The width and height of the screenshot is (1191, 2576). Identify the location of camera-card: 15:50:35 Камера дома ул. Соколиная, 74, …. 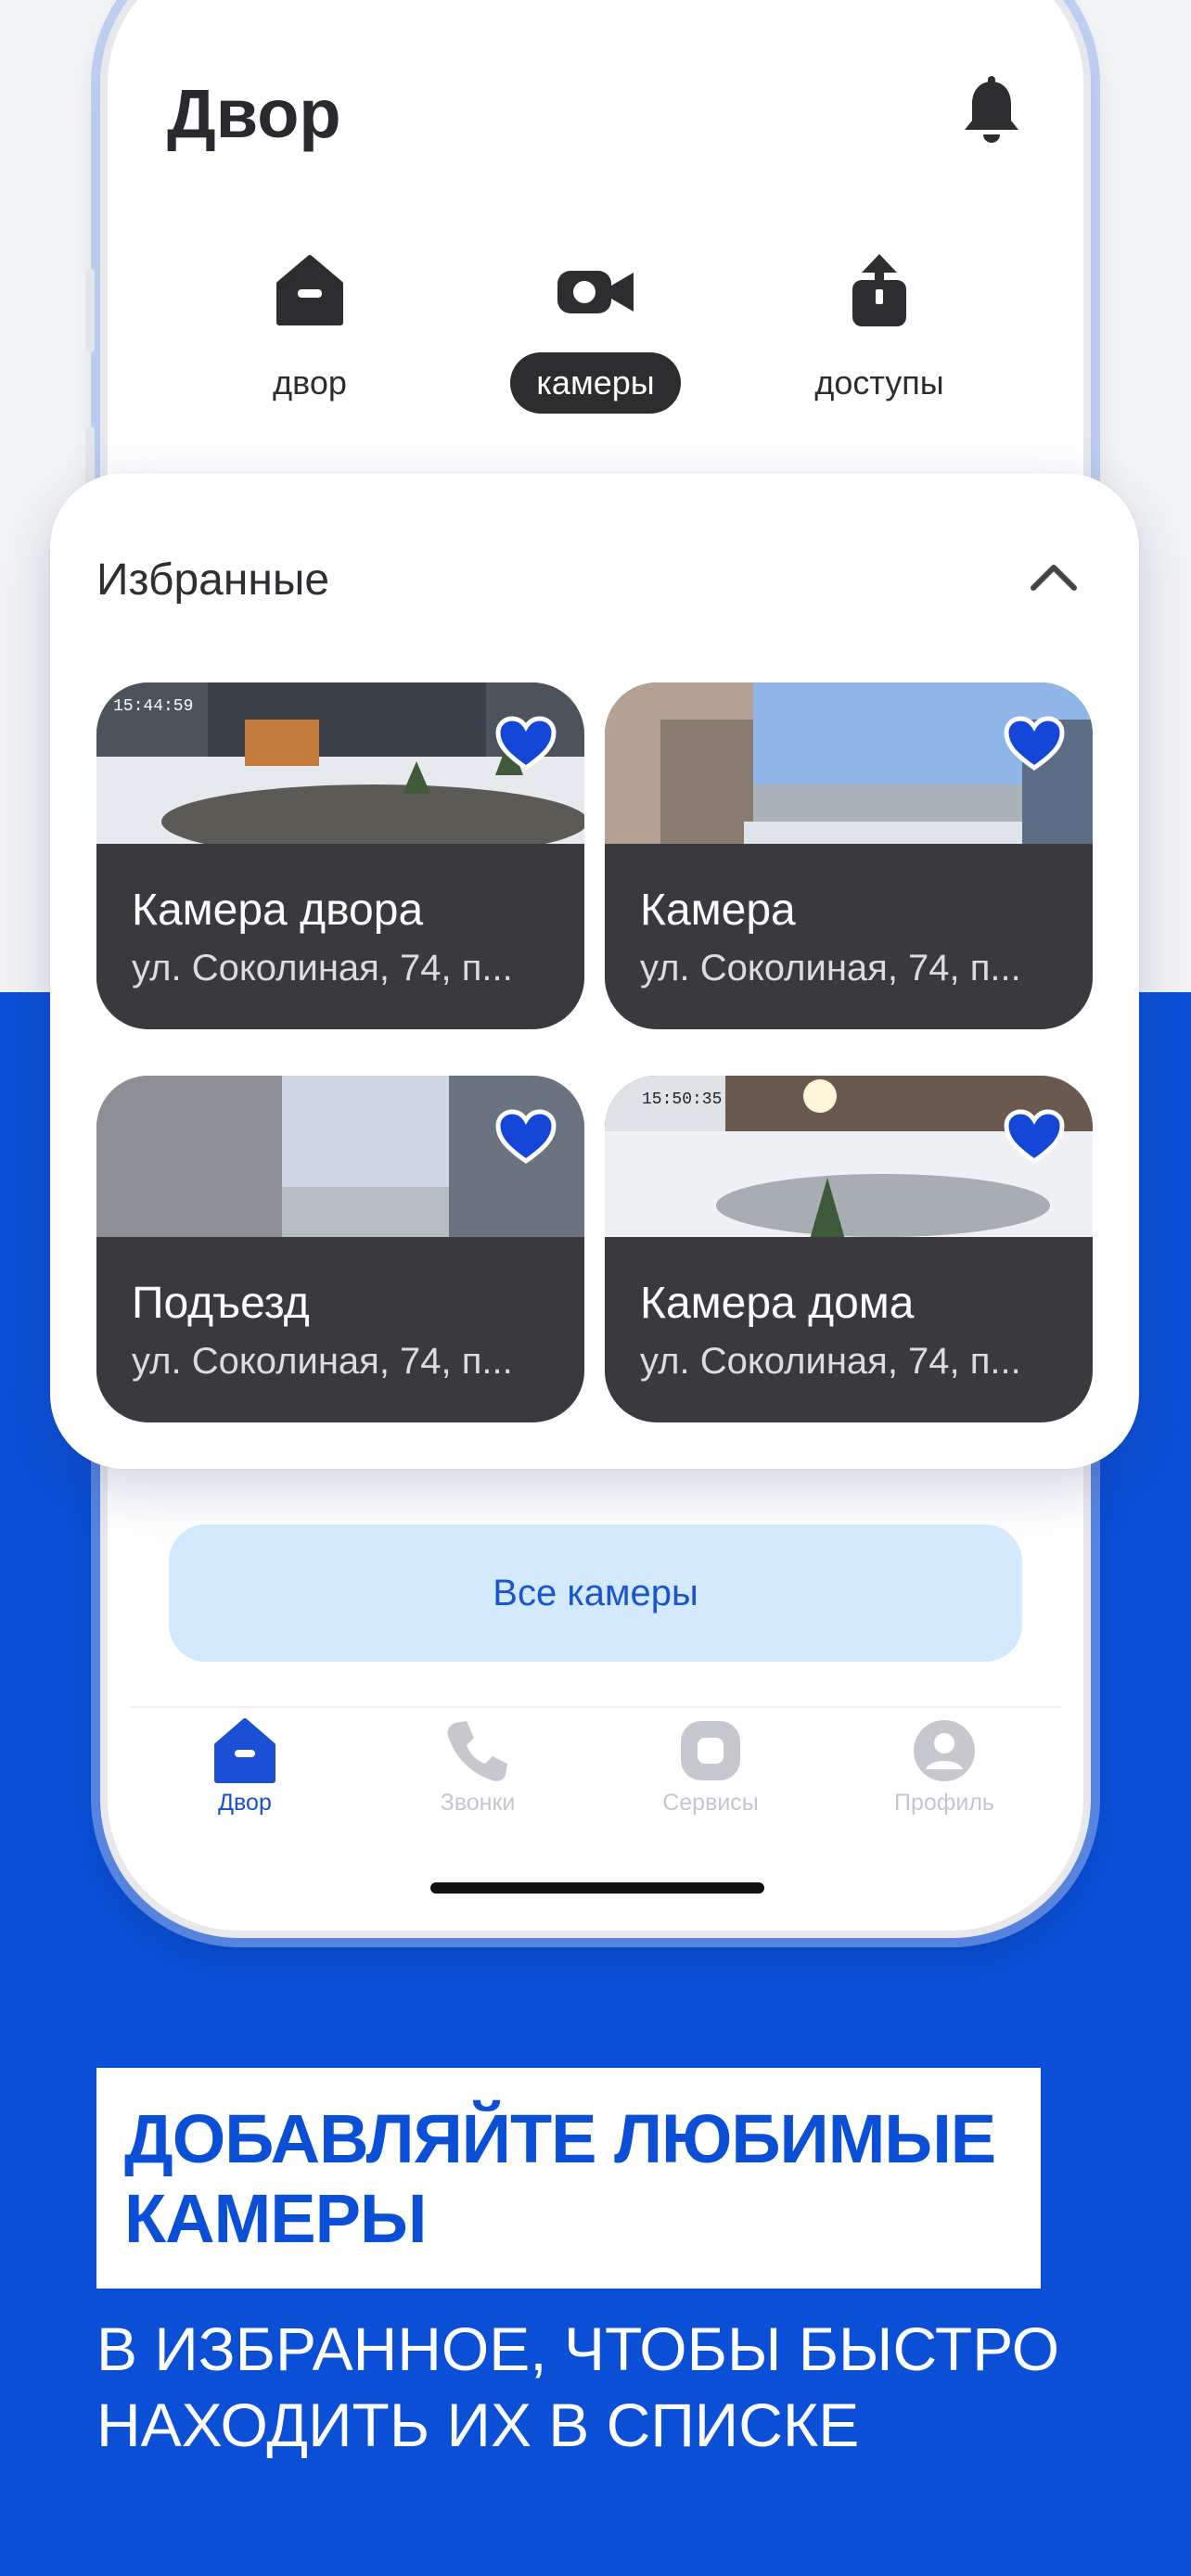
(849, 1249).